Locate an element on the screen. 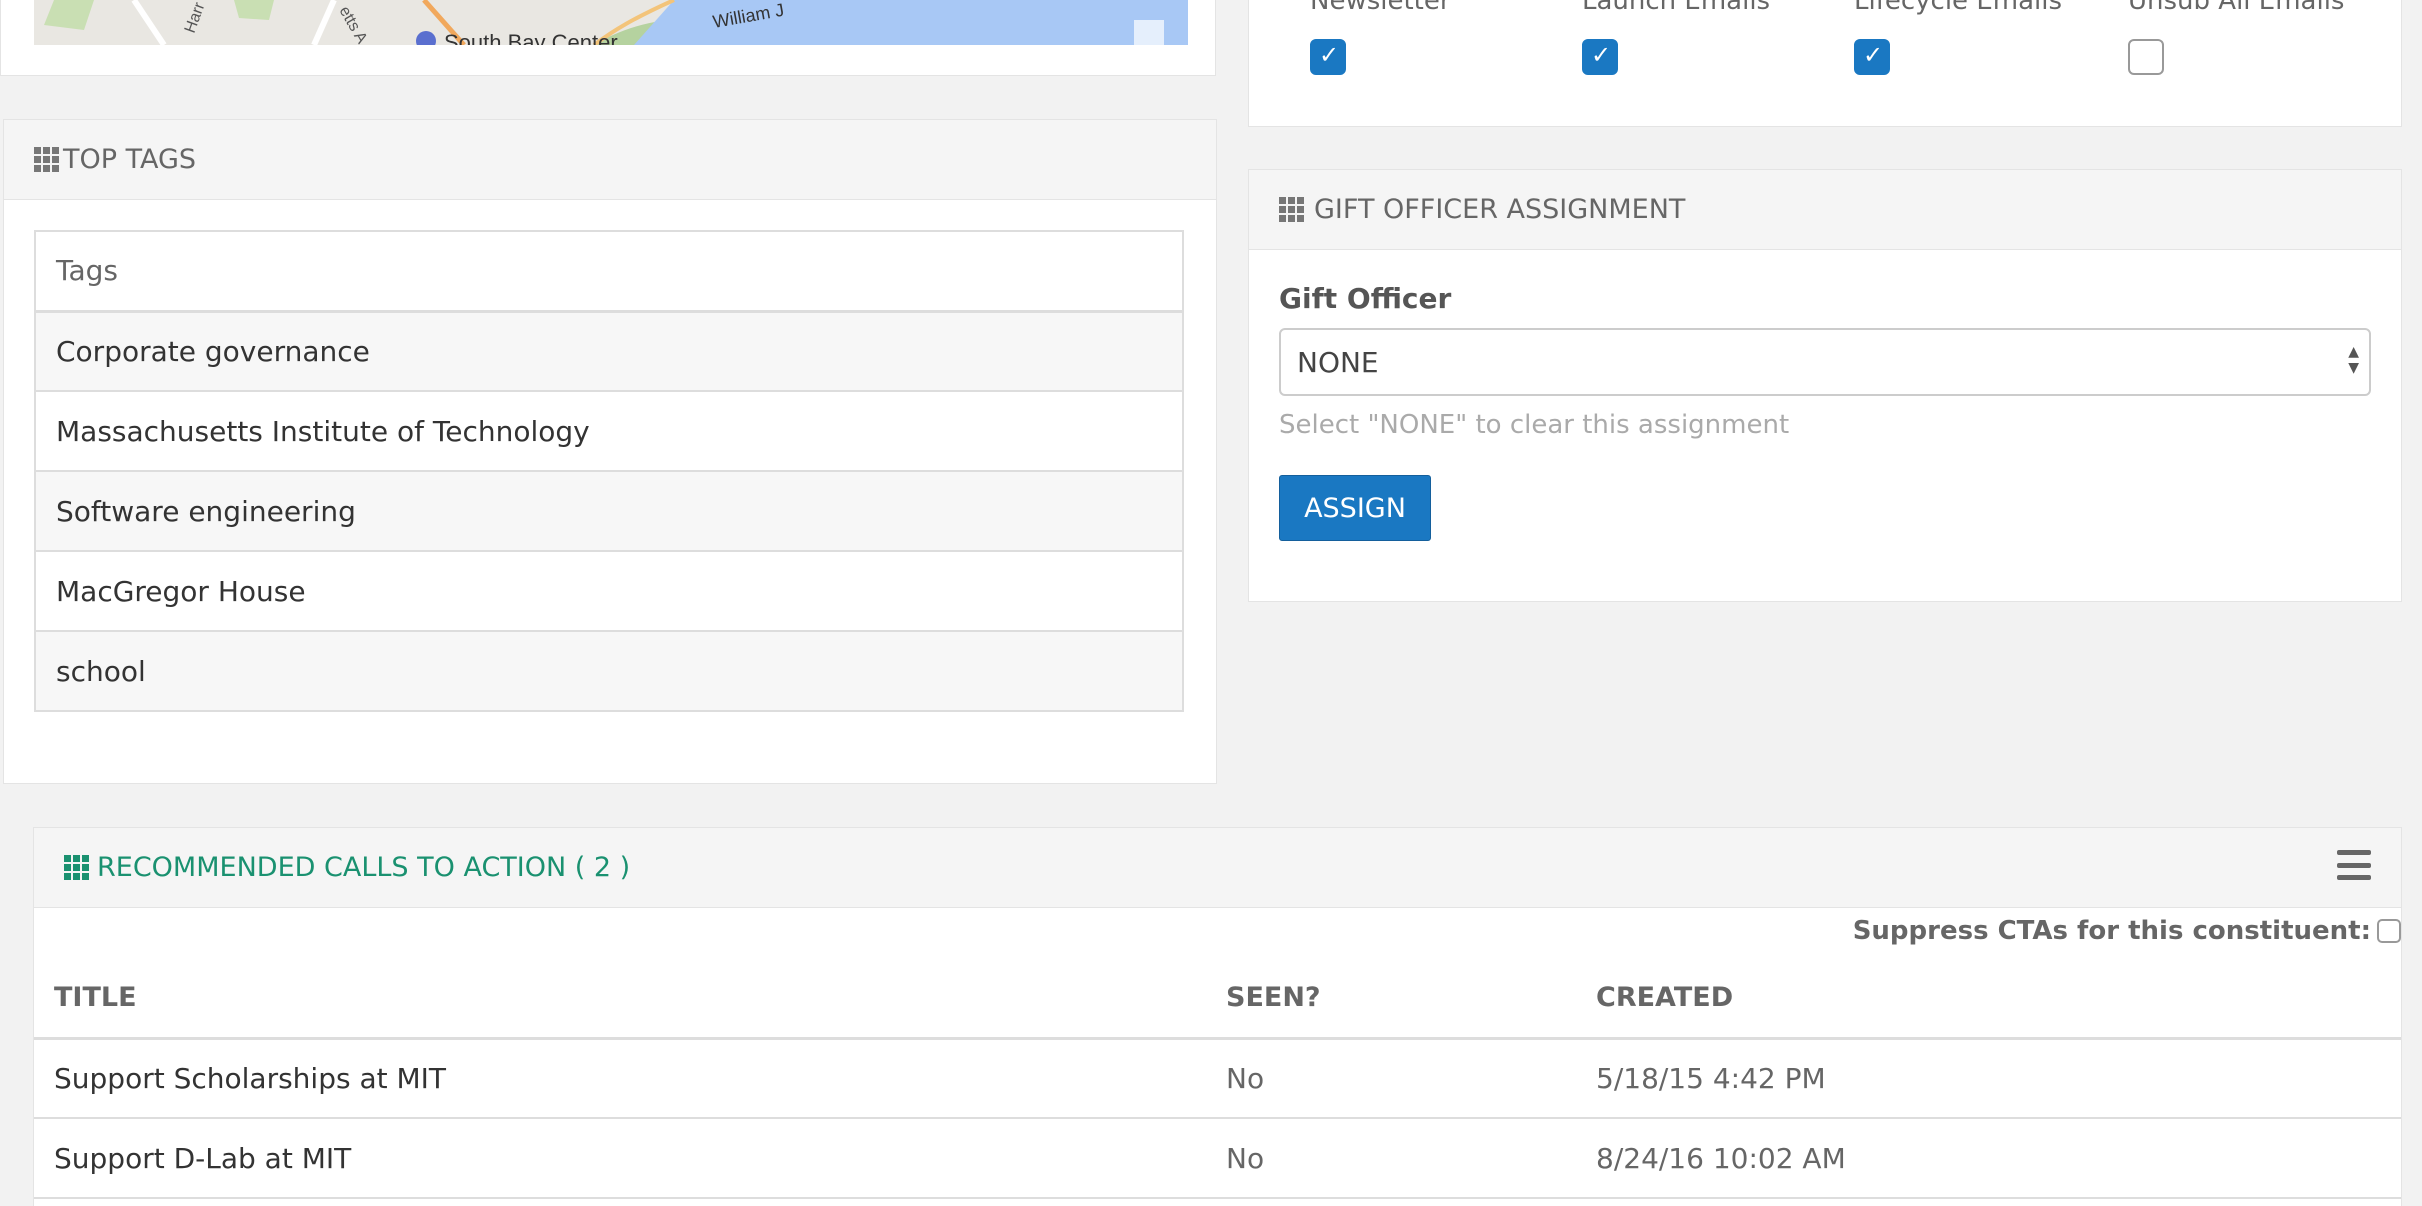 The width and height of the screenshot is (2422, 1206). suppress-ctas: Suppress CTAs for this constituent: is located at coordinates (2127, 931).